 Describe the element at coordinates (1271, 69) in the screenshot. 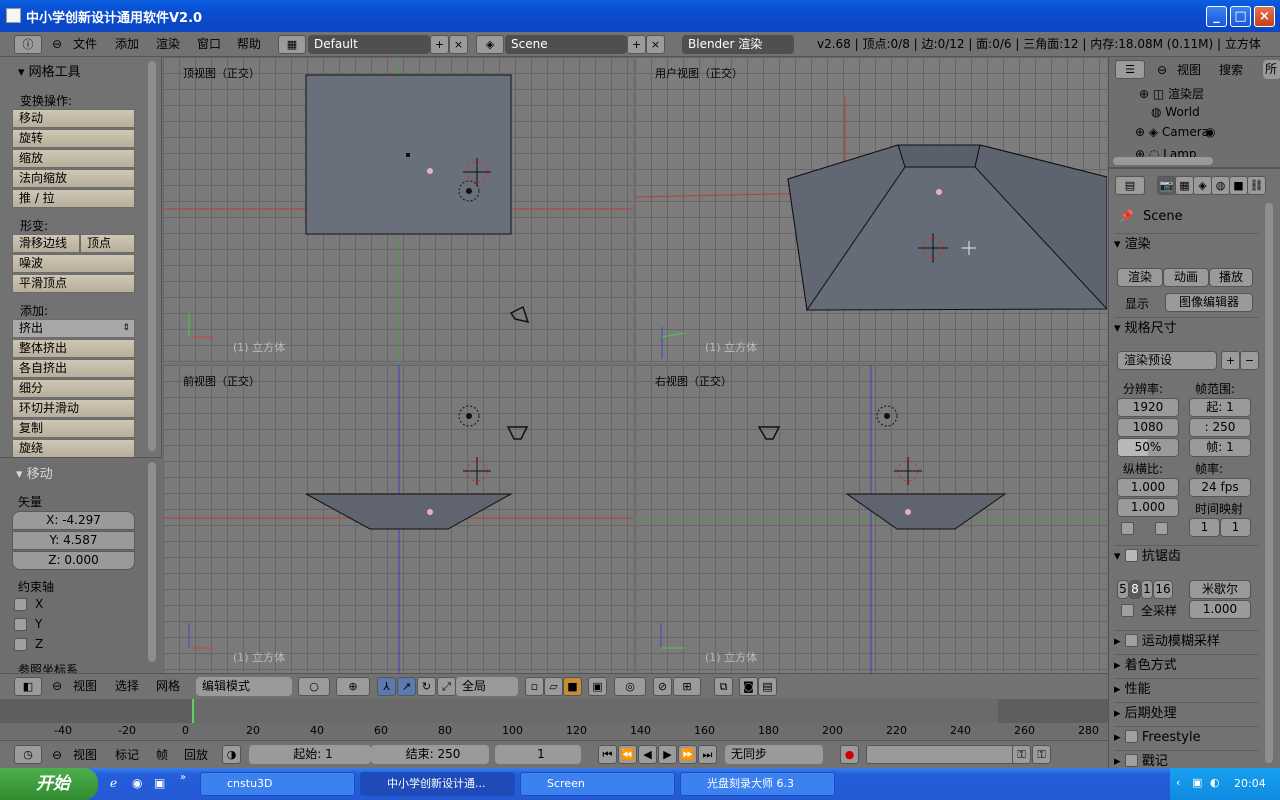

I see `outliner-display-select: 所` at that location.